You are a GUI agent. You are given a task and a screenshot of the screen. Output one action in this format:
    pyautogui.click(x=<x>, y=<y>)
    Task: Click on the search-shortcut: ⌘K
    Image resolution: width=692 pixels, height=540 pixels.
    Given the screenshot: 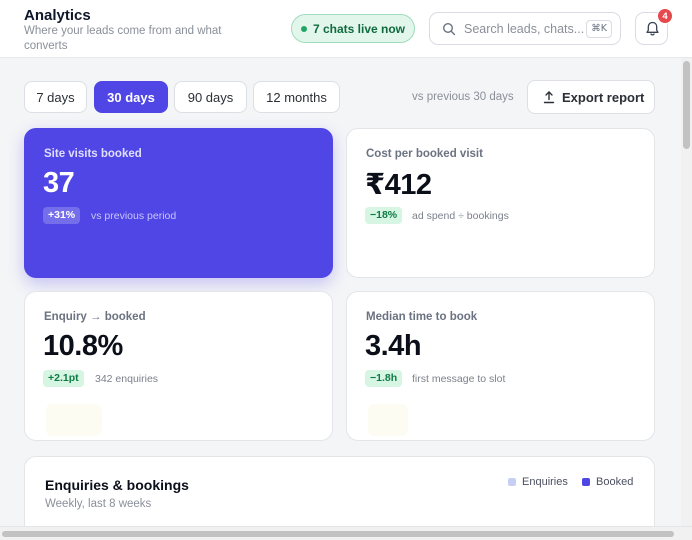 What is the action you would take?
    pyautogui.click(x=599, y=29)
    